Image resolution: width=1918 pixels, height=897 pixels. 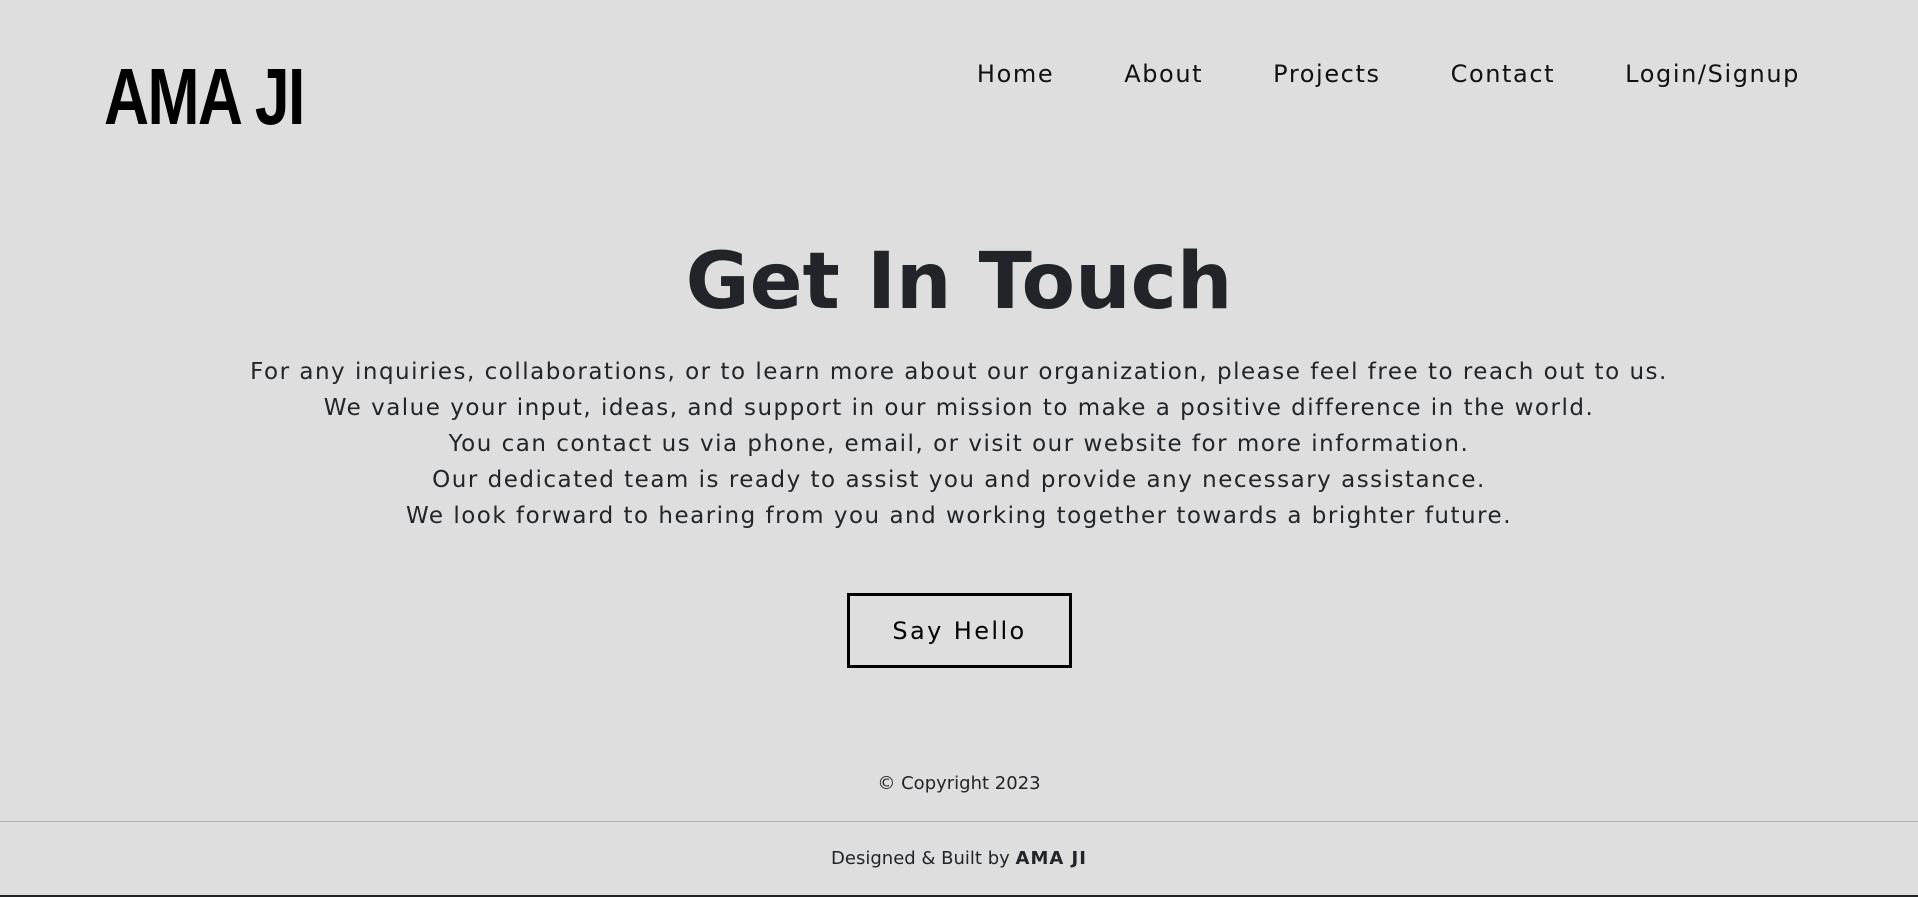 What do you see at coordinates (1503, 74) in the screenshot?
I see `nav-contact-link: Contact` at bounding box center [1503, 74].